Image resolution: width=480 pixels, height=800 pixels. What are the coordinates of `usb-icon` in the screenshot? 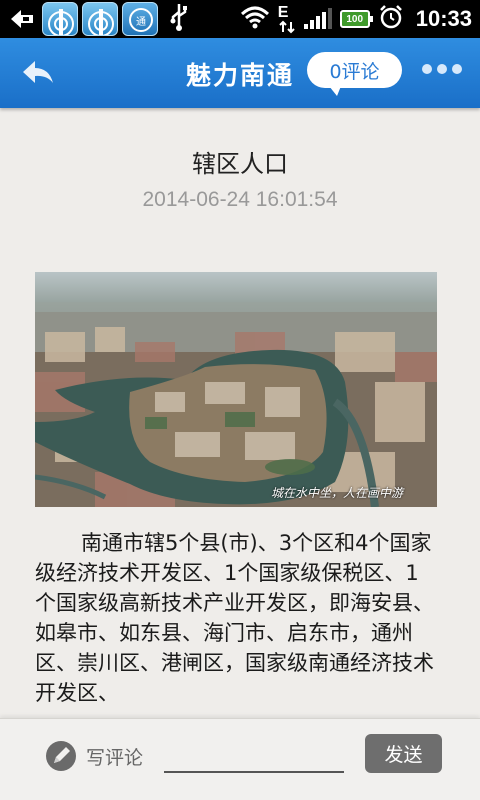 It's located at (179, 19).